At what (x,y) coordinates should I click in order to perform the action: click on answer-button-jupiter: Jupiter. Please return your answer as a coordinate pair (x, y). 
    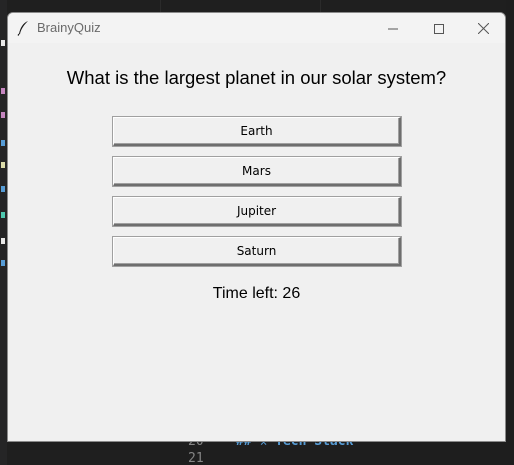
    Looking at the image, I should click on (257, 211).